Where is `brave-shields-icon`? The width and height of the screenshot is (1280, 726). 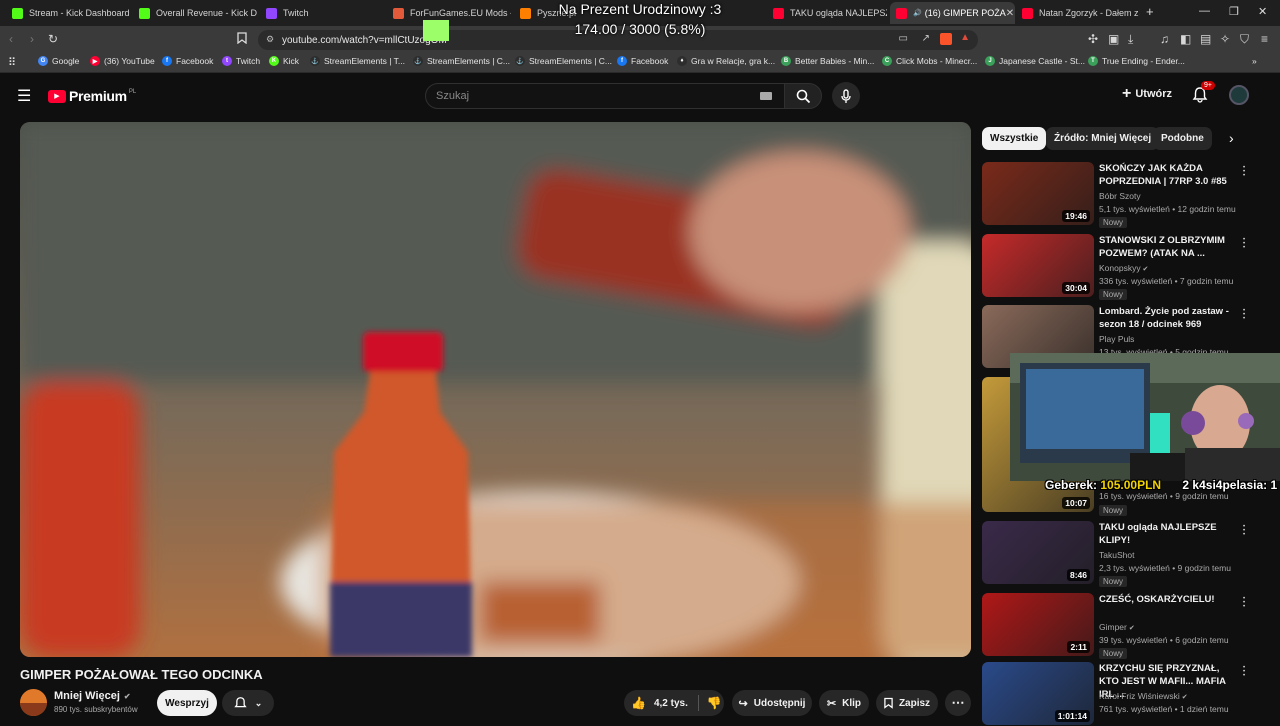
brave-shields-icon is located at coordinates (946, 39).